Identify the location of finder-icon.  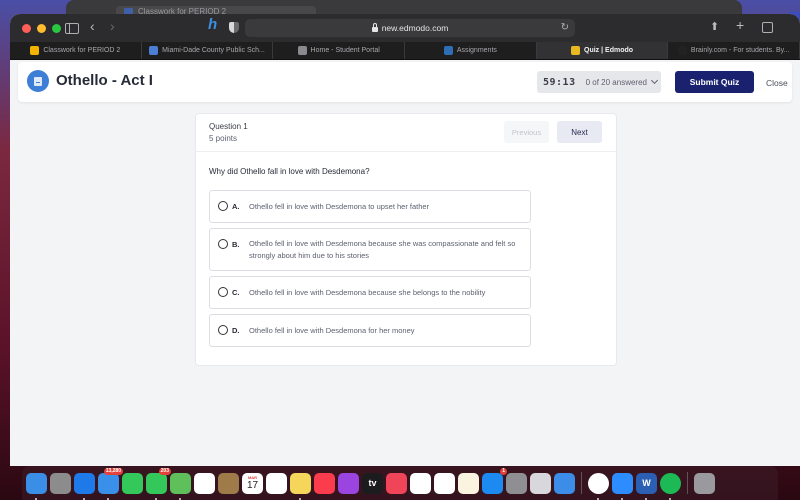
(36, 486).